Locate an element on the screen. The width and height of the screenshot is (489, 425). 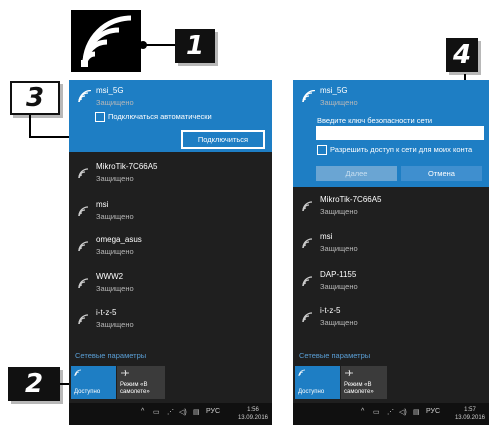
share-access-checkbox is located at coordinates (322, 150).